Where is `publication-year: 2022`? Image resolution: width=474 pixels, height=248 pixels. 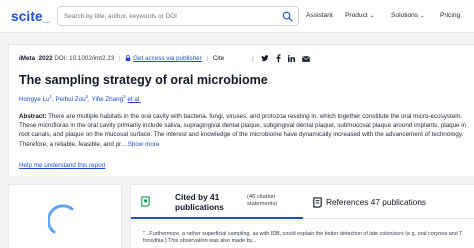 publication-year: 2022 is located at coordinates (45, 58).